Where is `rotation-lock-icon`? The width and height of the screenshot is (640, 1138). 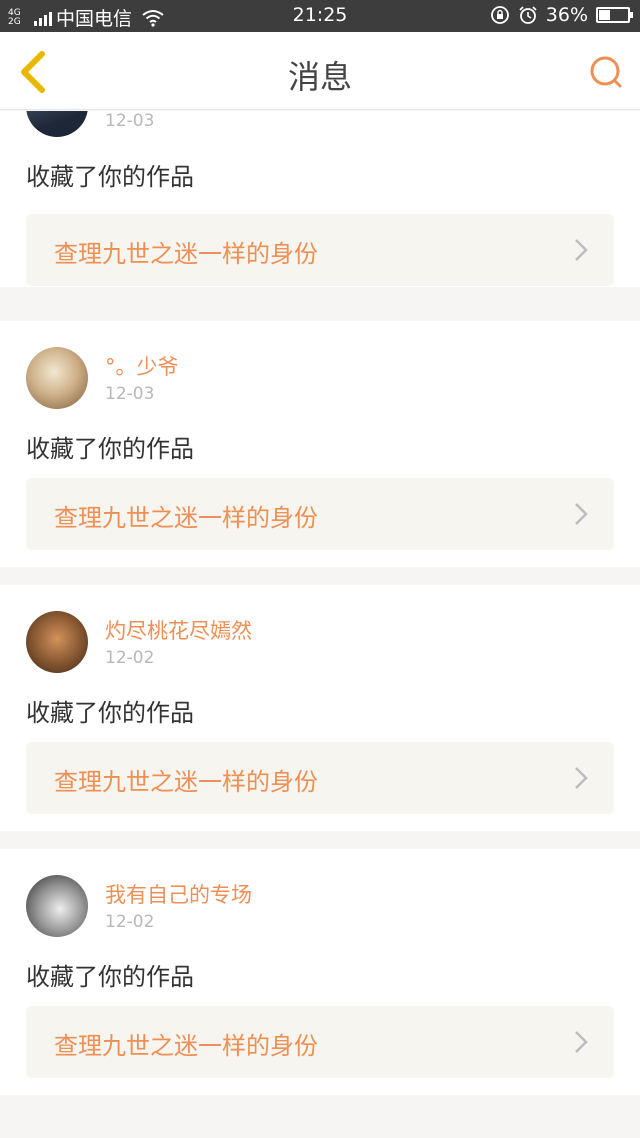
rotation-lock-icon is located at coordinates (499, 15).